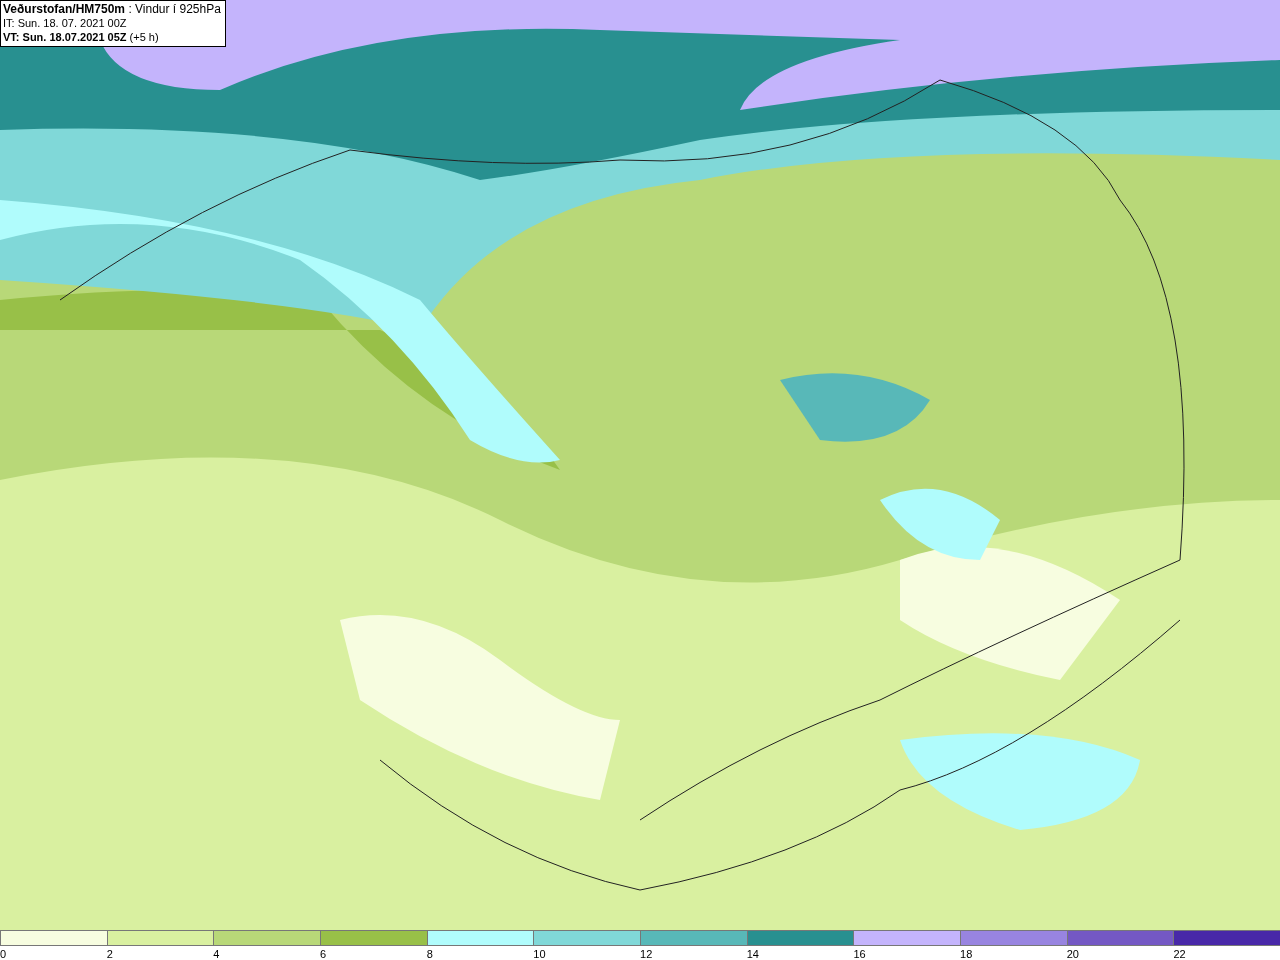 This screenshot has height=960, width=1280. Describe the element at coordinates (859, 954) in the screenshot. I see `legend-label: 16` at that location.